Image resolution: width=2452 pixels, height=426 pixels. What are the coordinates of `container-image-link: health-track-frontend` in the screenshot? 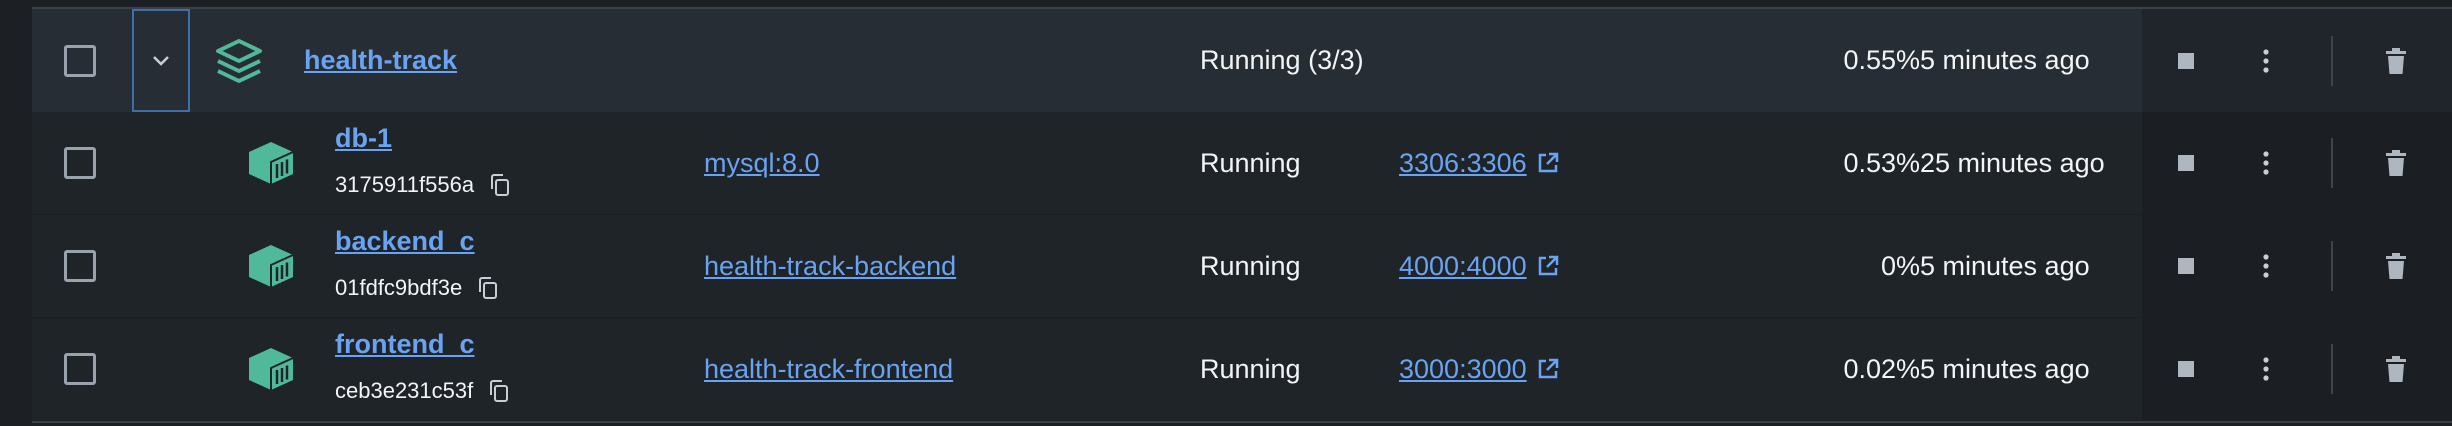 It's located at (828, 369).